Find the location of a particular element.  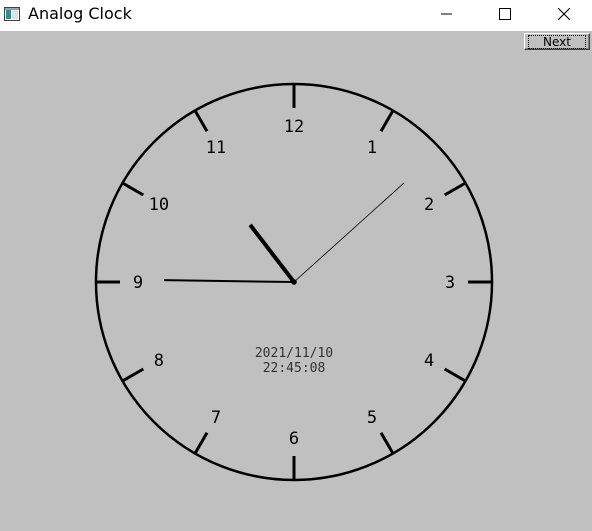

clock-numeral-8: 8 is located at coordinates (159, 361).